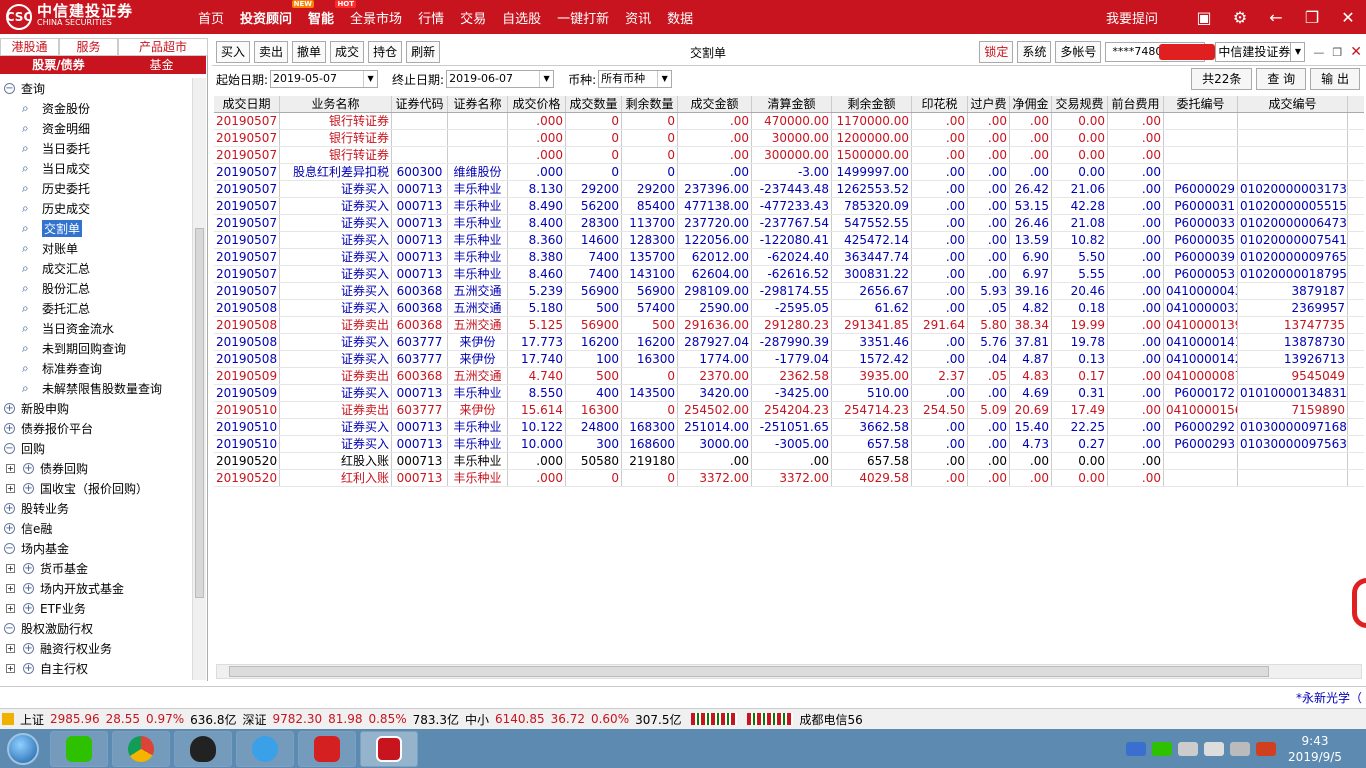 This screenshot has height=768, width=1366. What do you see at coordinates (96, 528) in the screenshot?
I see `tree-item-22: + 信e融` at bounding box center [96, 528].